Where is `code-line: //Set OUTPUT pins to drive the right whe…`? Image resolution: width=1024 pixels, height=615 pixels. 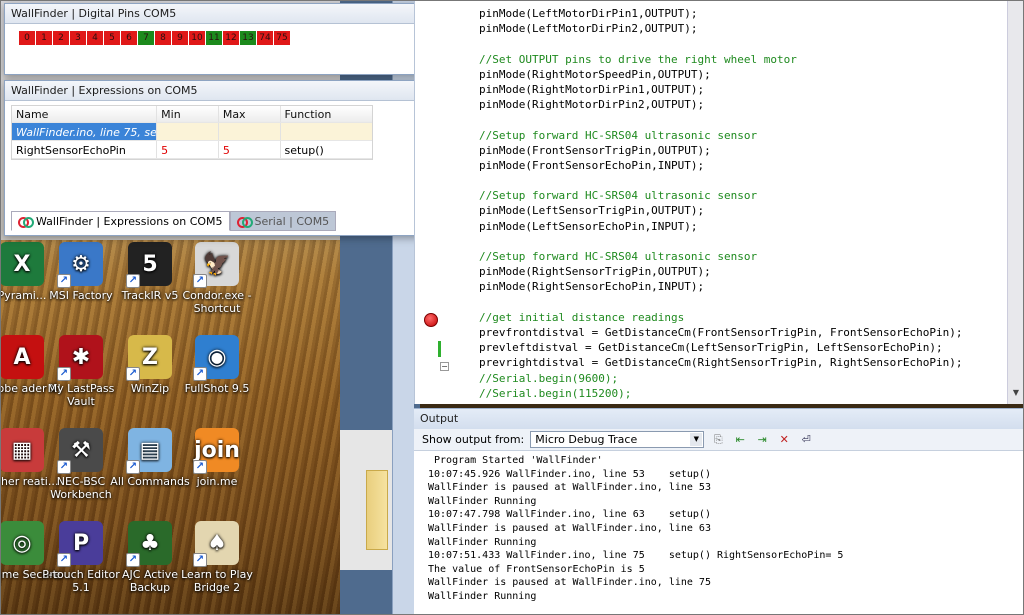 code-line: //Set OUTPUT pins to drive the right whe… is located at coordinates (638, 59).